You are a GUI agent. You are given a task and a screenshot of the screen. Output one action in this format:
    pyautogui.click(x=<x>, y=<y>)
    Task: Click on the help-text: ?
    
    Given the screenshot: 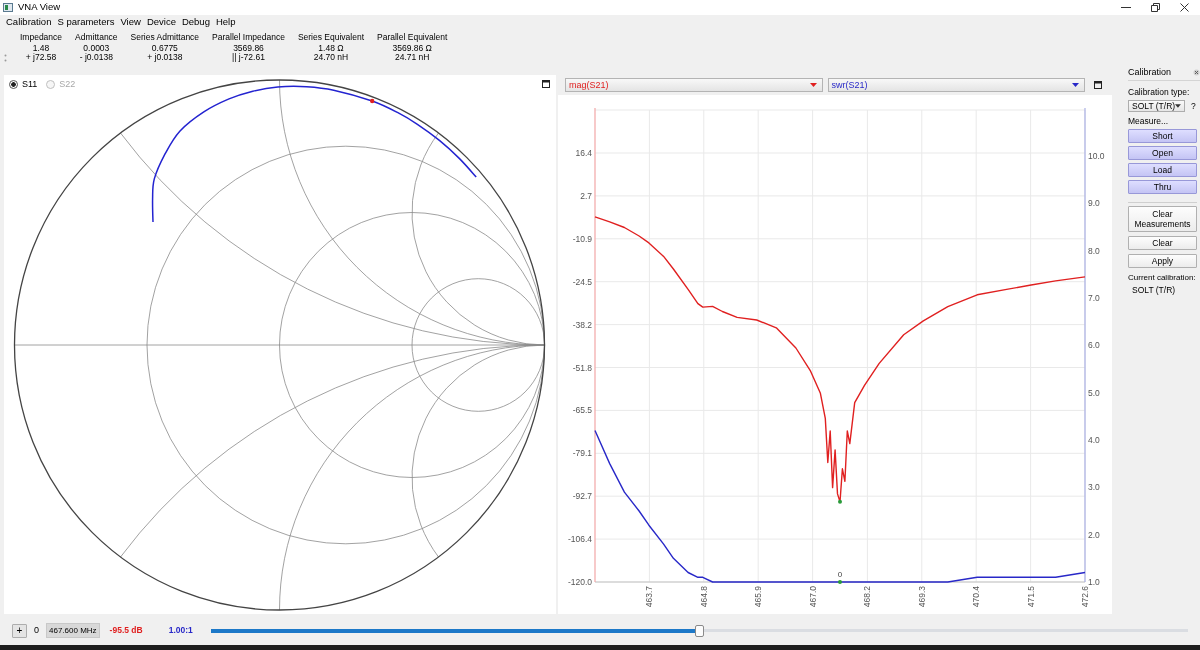 What is the action you would take?
    pyautogui.click(x=1193, y=106)
    